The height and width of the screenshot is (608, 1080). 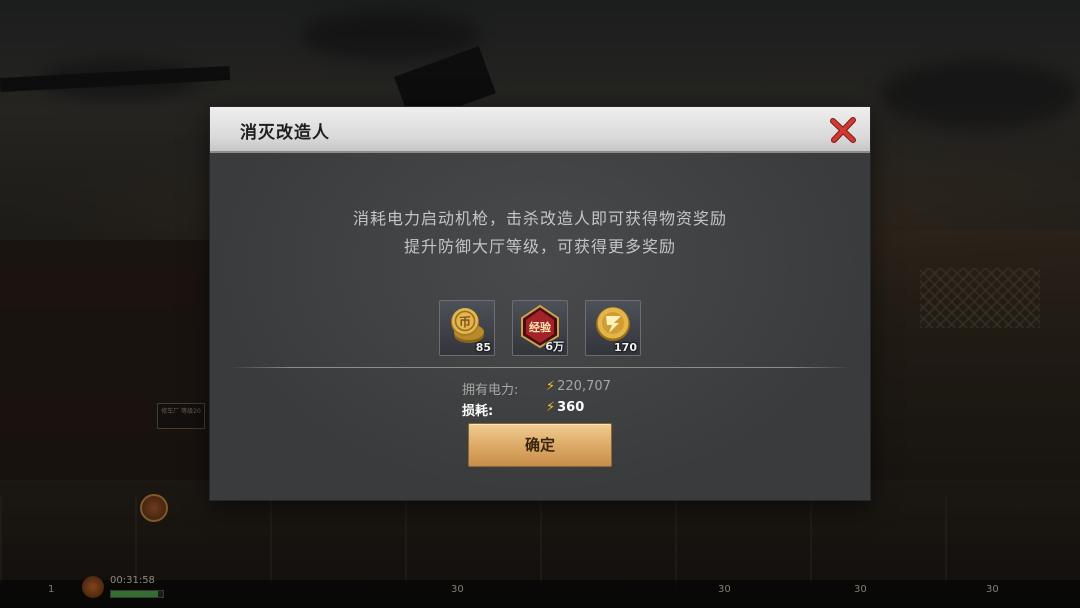 What do you see at coordinates (539, 218) in the screenshot?
I see `description-line-1: 消耗电力启动机枪，击杀改造人即可获得物资奖励` at bounding box center [539, 218].